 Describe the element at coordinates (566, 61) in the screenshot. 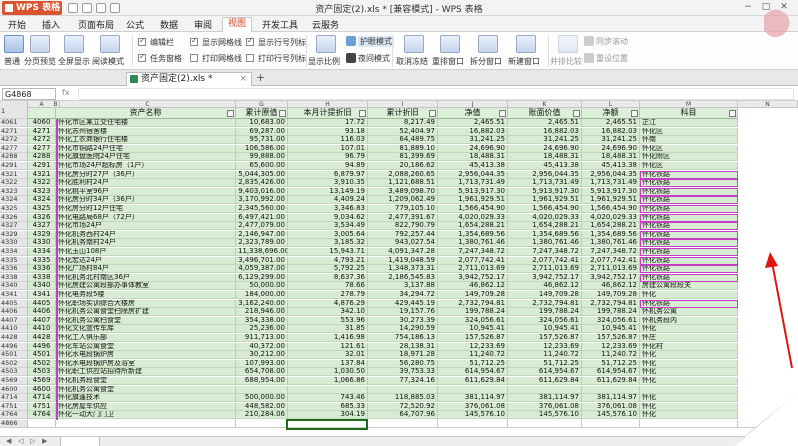

I see `compare-side-by-side-label: 并排比较` at that location.